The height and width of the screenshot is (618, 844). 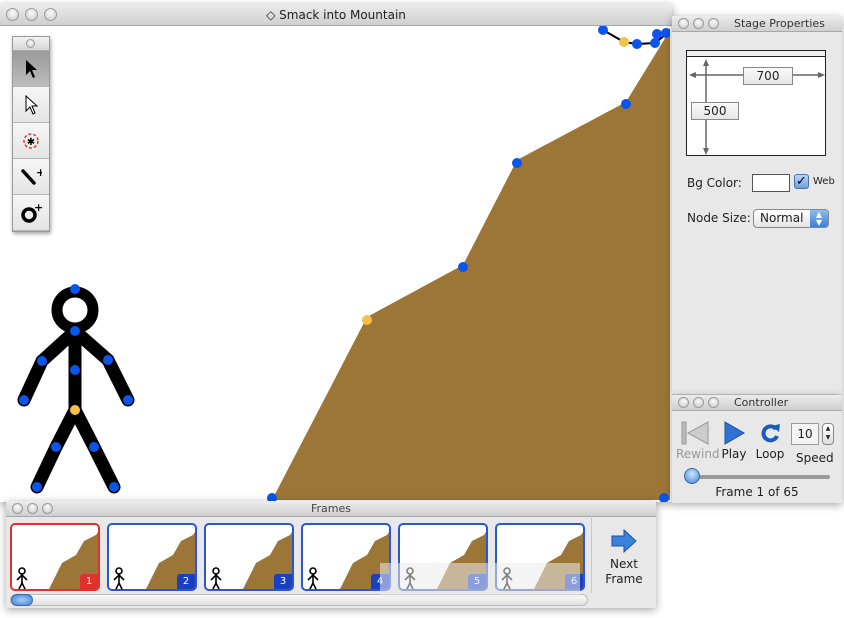 What do you see at coordinates (22, 600) in the screenshot?
I see `scrollbar-knob` at bounding box center [22, 600].